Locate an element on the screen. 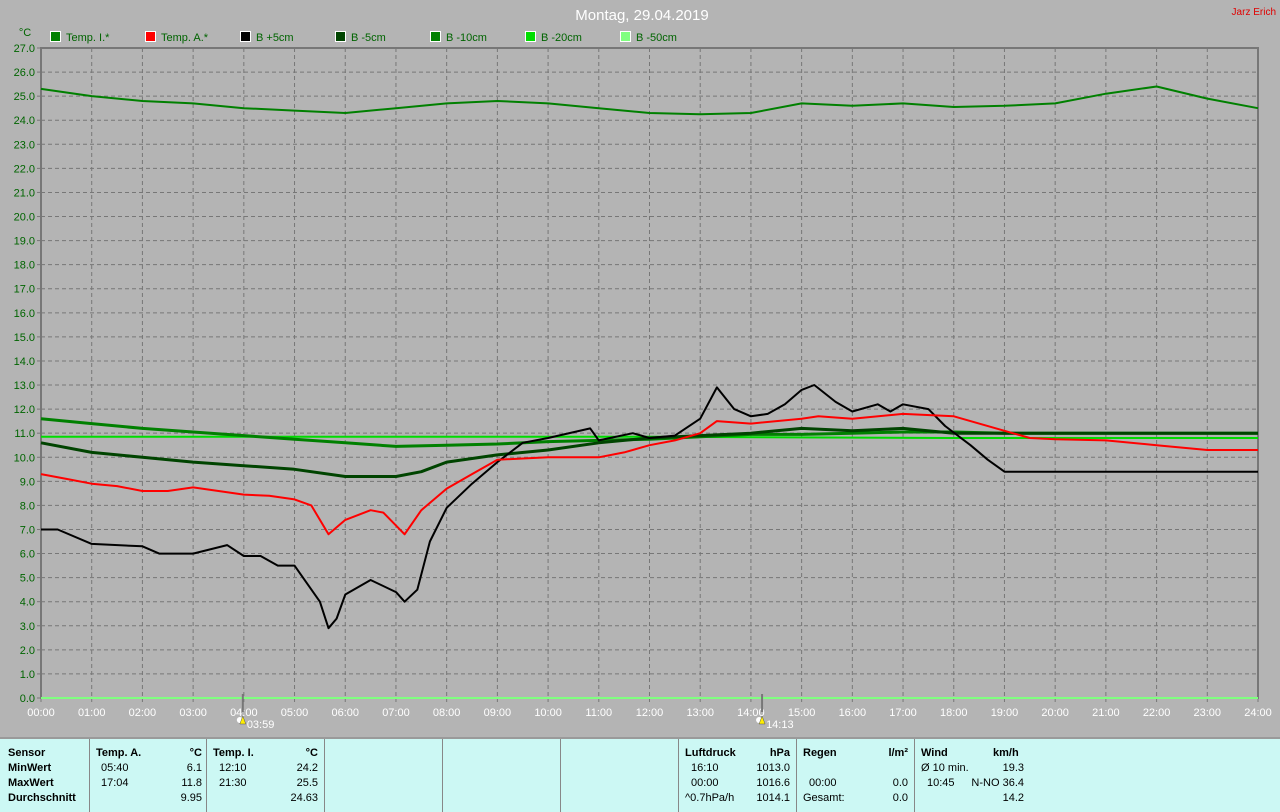  legend-label: Temp. A.* is located at coordinates (185, 38).